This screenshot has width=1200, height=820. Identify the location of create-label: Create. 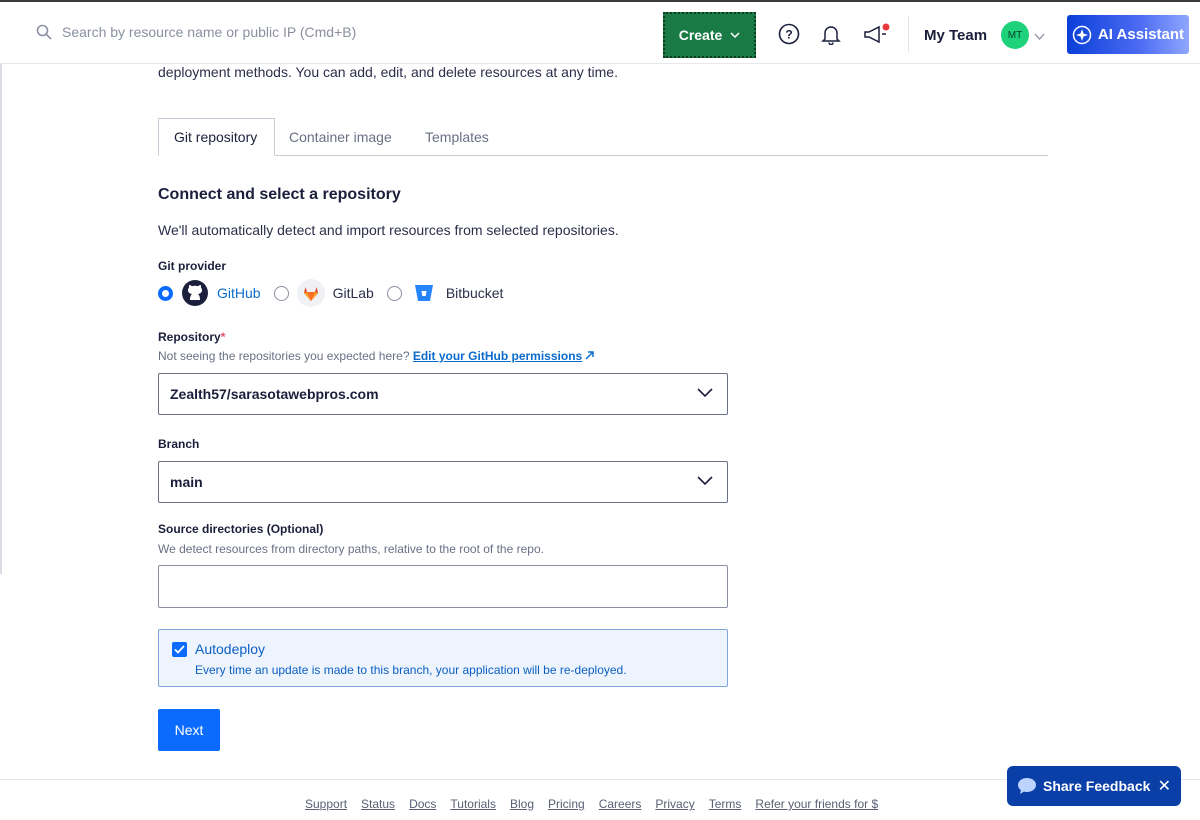
(700, 35).